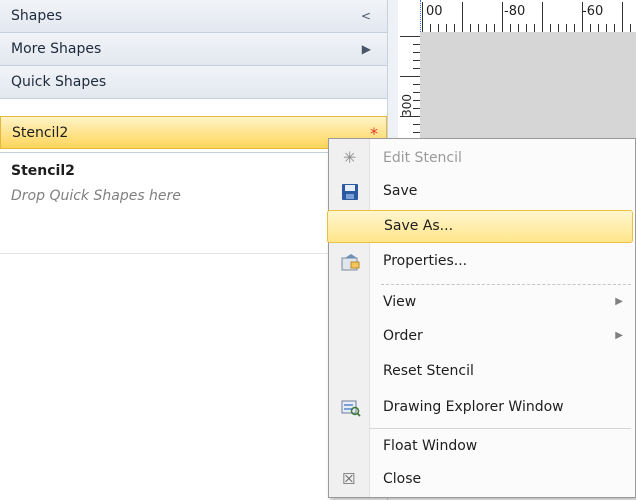 This screenshot has width=636, height=500. What do you see at coordinates (193, 16) in the screenshot?
I see `shapes-header: Shapes <` at bounding box center [193, 16].